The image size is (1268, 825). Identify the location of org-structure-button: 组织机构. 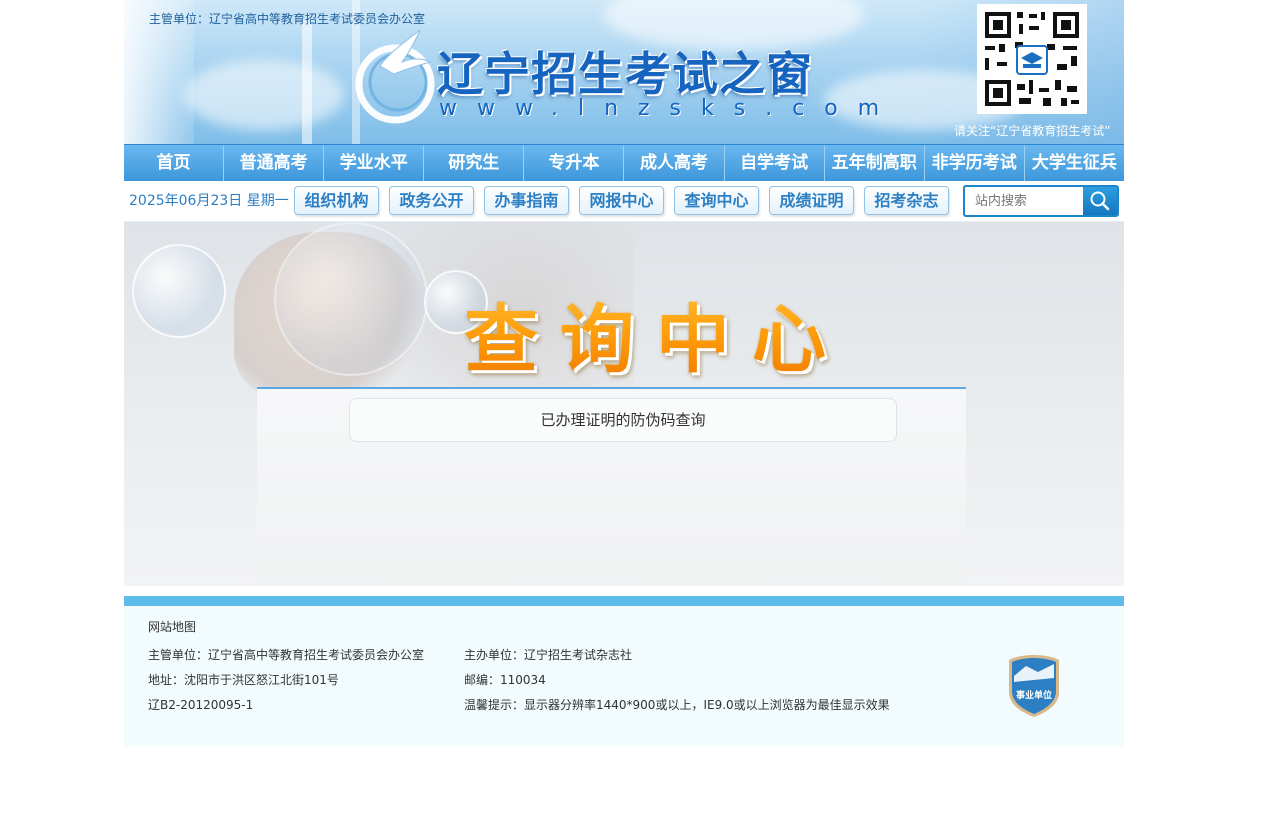
(336, 200).